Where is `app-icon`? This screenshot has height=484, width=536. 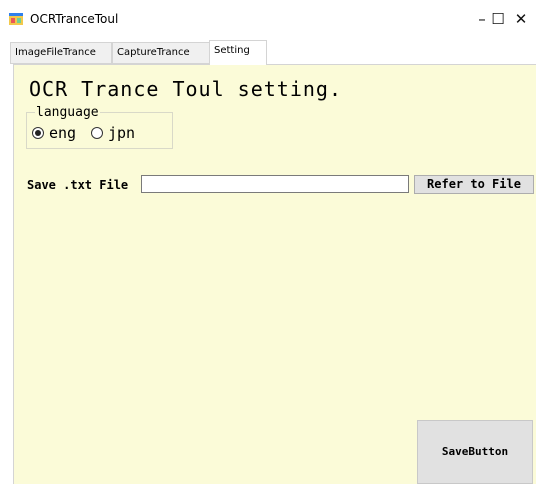
app-icon is located at coordinates (16, 19).